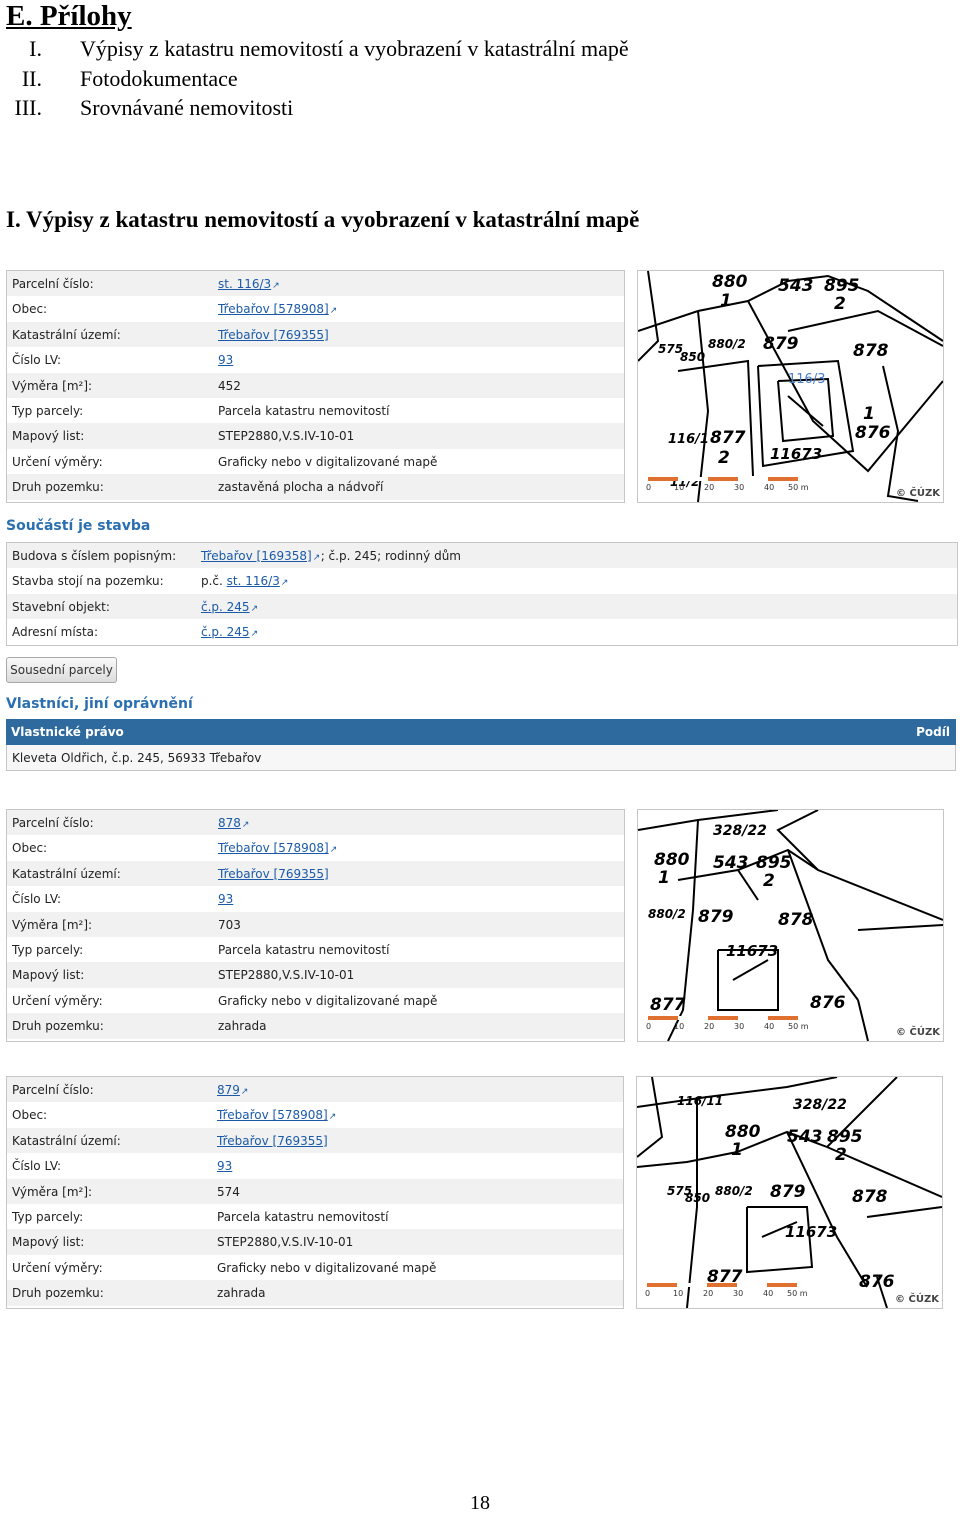 Image resolution: width=960 pixels, height=1515 pixels. Describe the element at coordinates (69, 16) in the screenshot. I see `appendix-heading: E. Přílohy` at that location.